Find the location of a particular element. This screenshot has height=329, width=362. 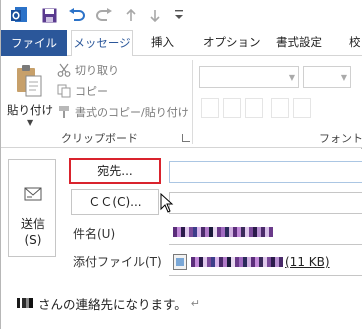

tab-options: オプション is located at coordinates (232, 43).